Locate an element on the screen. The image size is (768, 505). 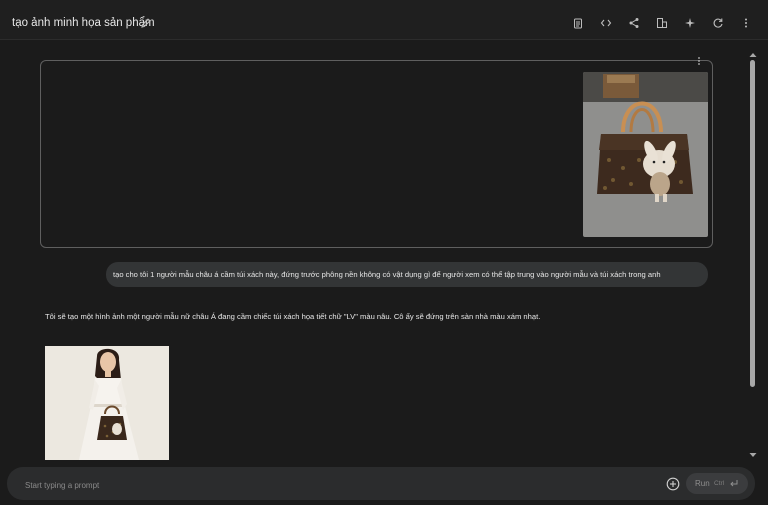
top-bar: tạo ảnh minh họa sản phẩm is located at coordinates (384, 20).